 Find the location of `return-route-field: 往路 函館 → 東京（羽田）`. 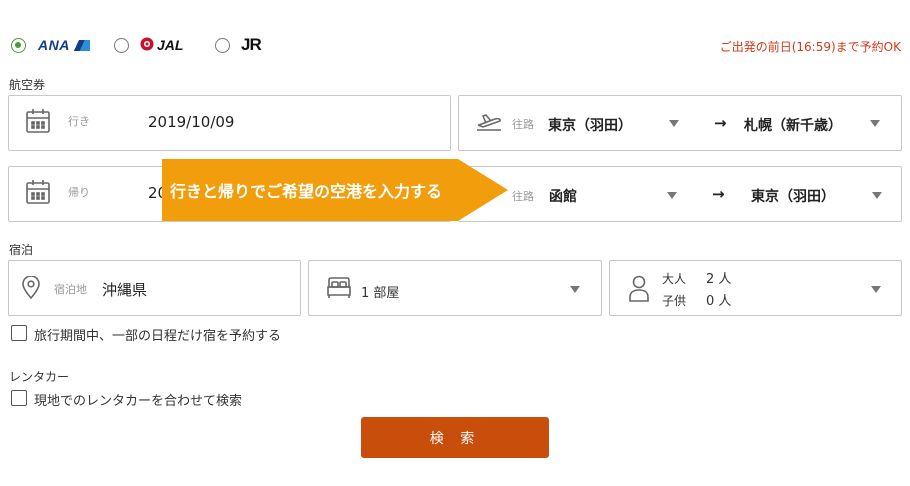

return-route-field: 往路 函館 → 東京（羽田） is located at coordinates (680, 194).